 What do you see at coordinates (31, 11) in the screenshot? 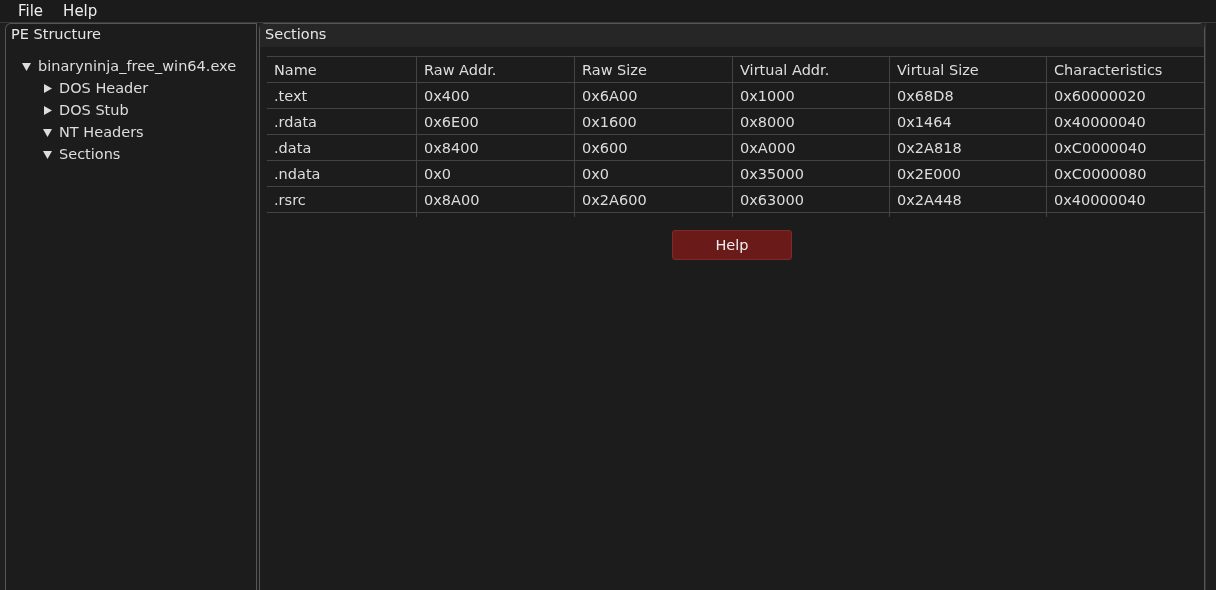
I see `menu-item: File` at bounding box center [31, 11].